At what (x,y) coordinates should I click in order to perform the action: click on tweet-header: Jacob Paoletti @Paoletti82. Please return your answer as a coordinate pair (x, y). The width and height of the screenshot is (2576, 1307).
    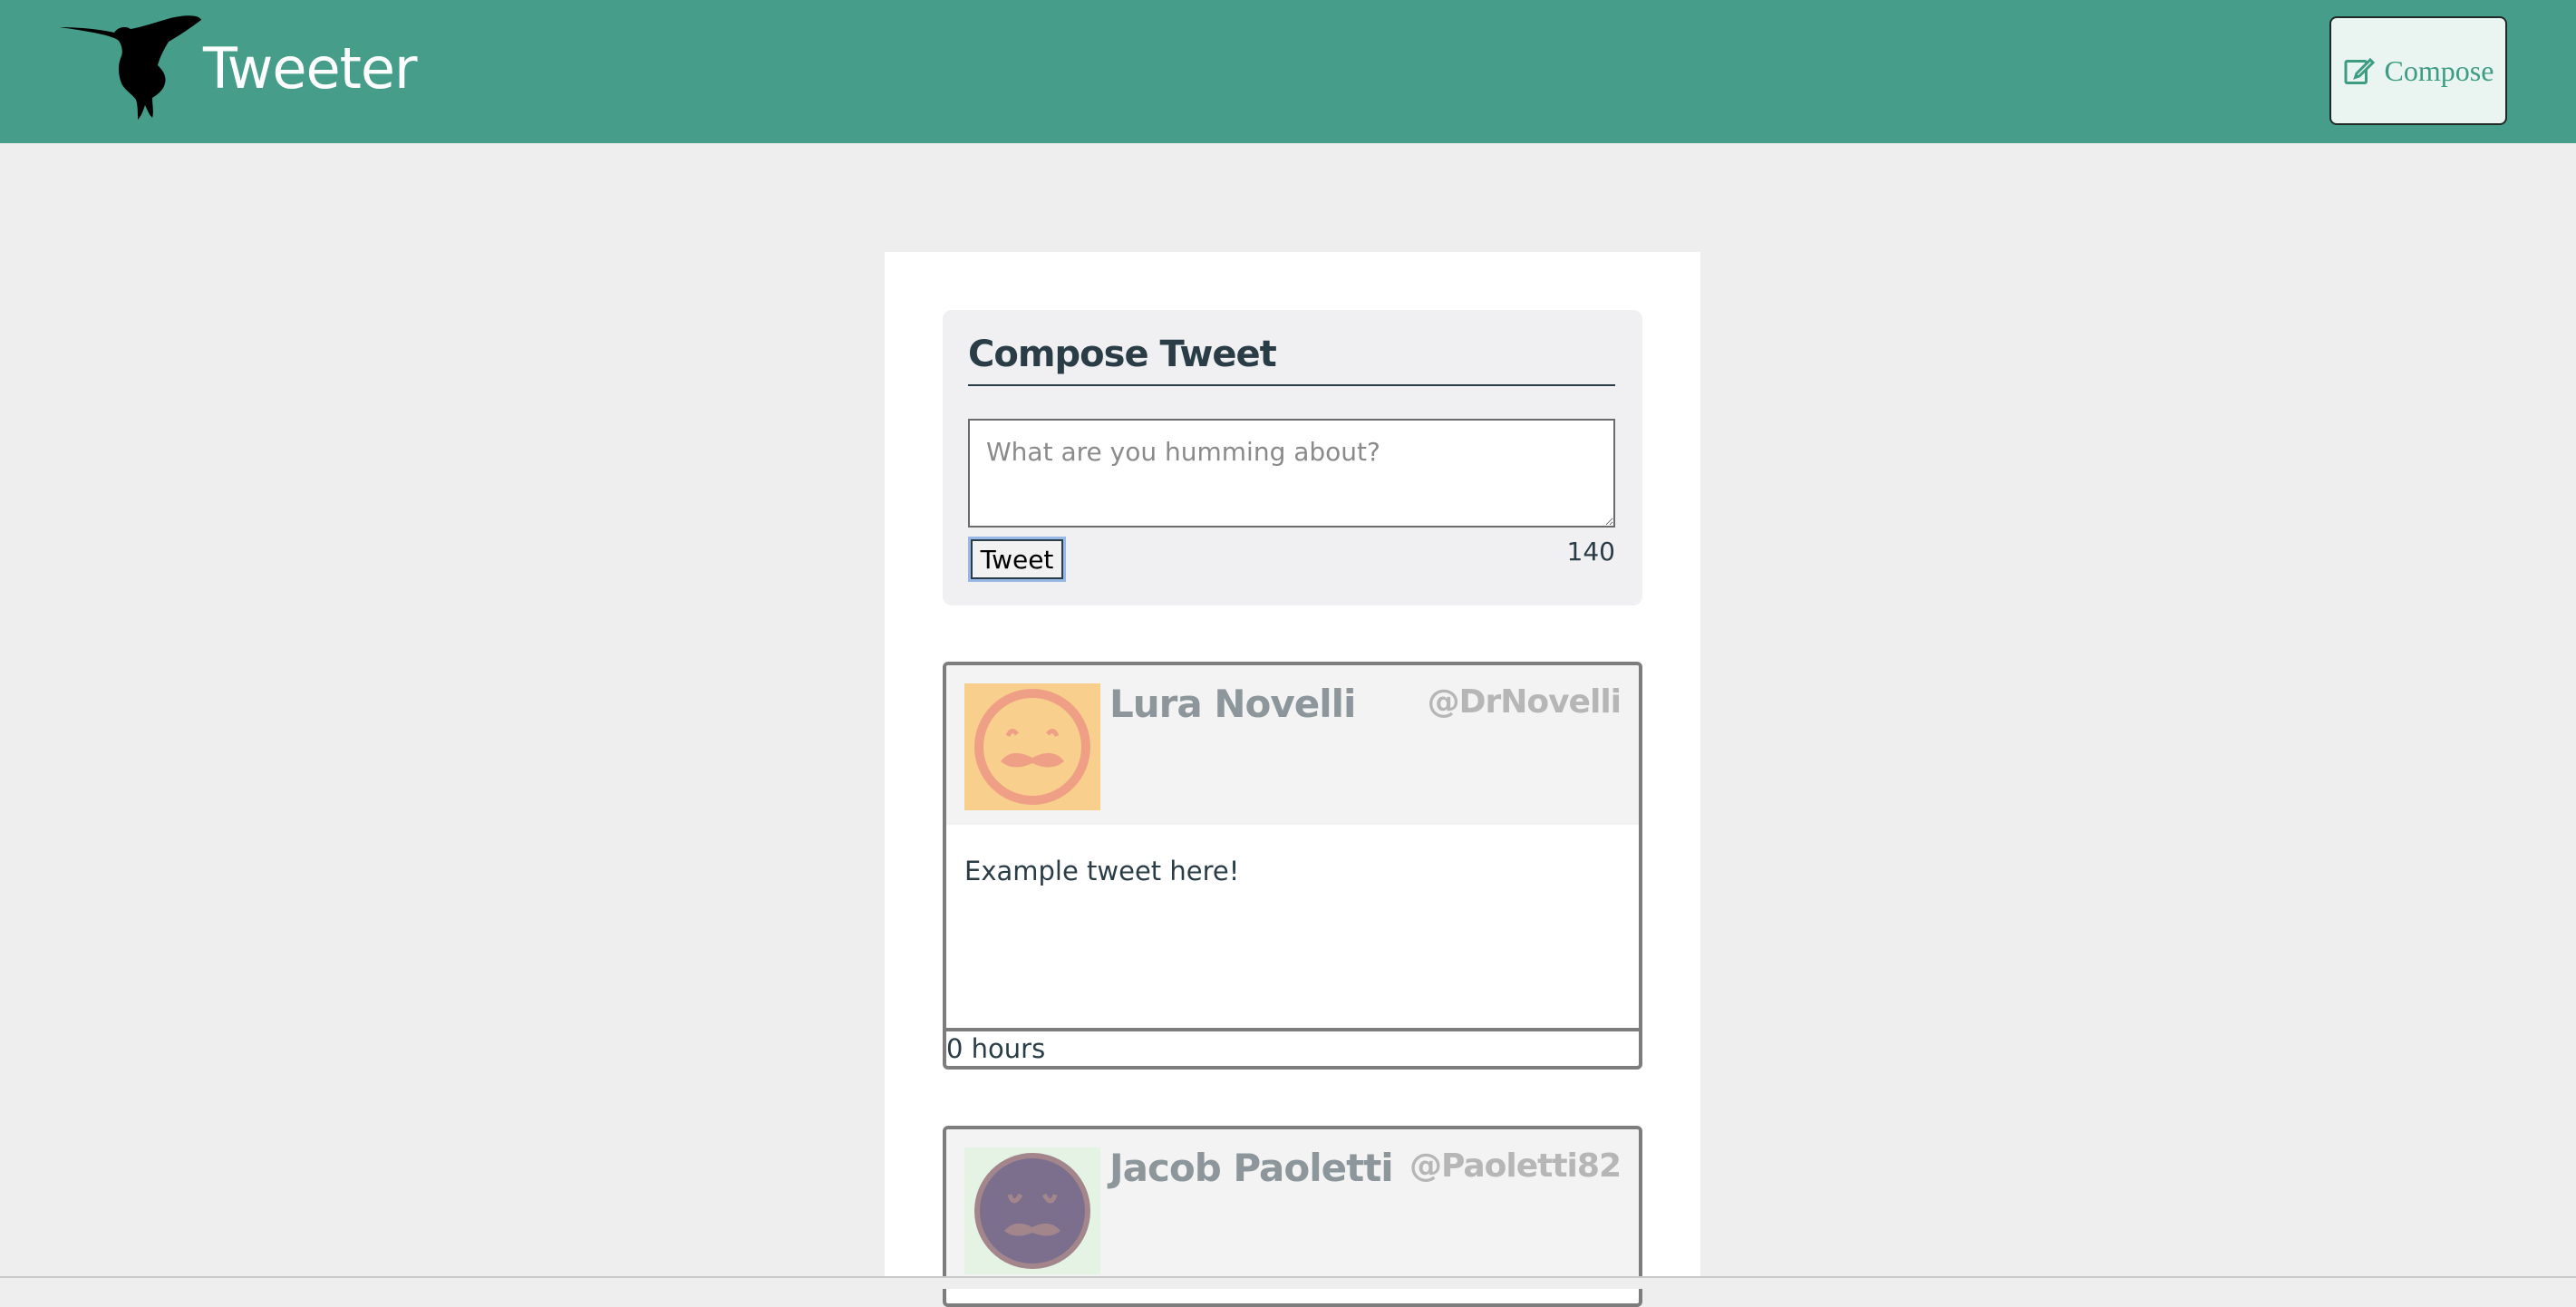
    Looking at the image, I should click on (1292, 1209).